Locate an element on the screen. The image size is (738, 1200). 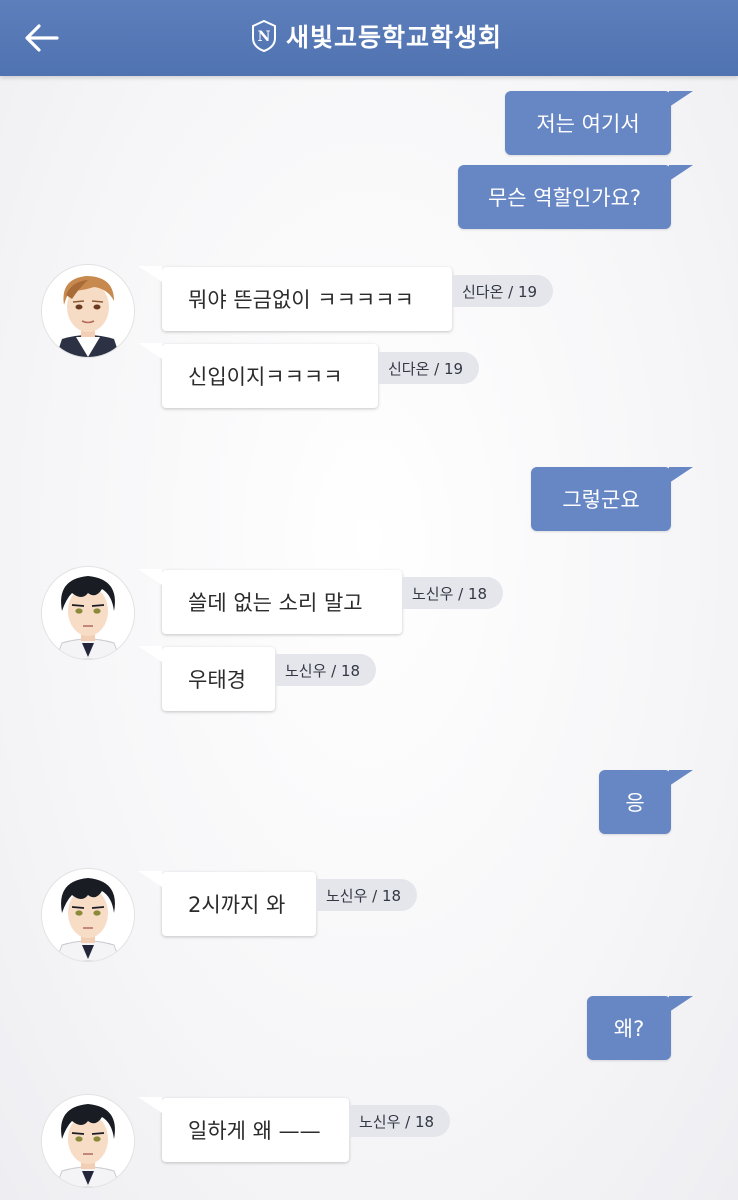
avatar-sindaon is located at coordinates (88, 311).